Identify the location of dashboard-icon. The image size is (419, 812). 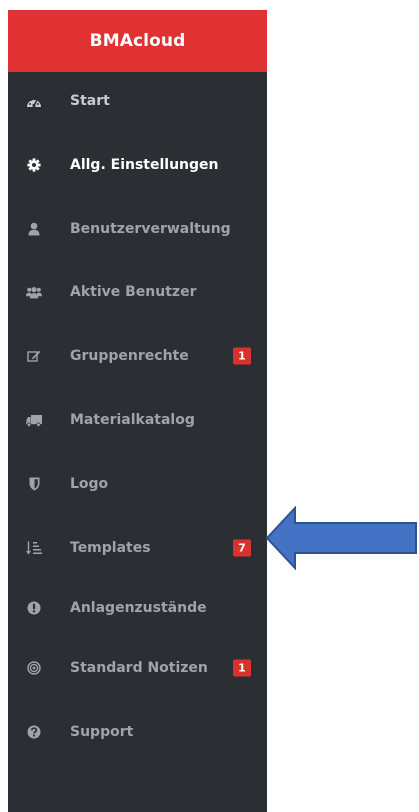
(34, 101).